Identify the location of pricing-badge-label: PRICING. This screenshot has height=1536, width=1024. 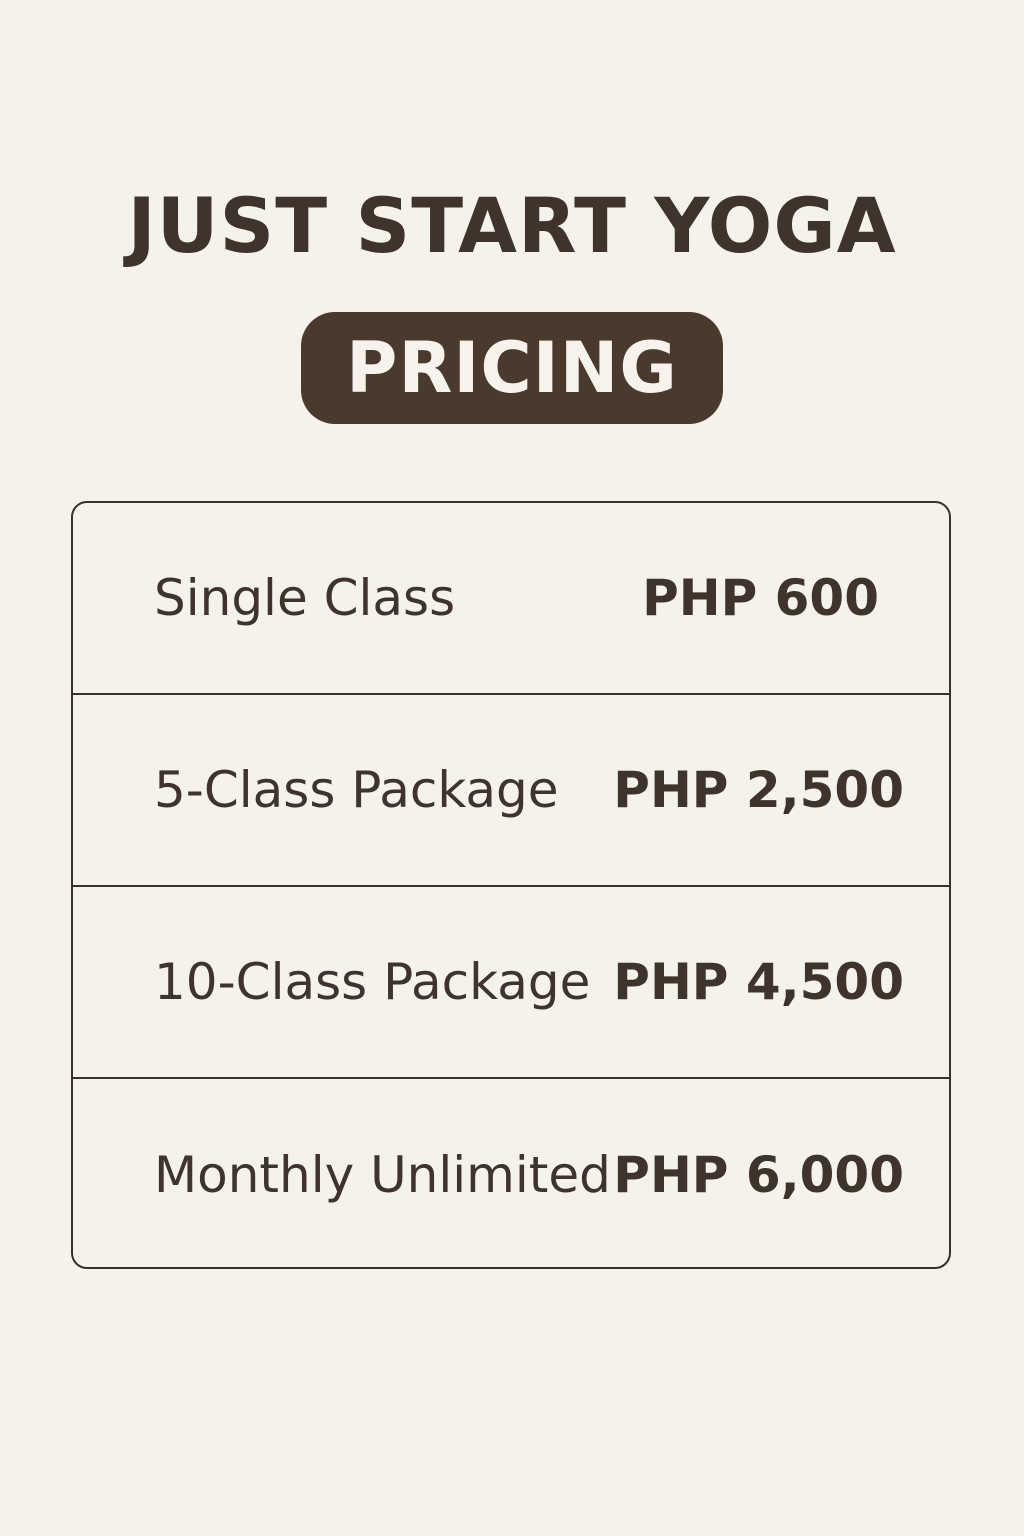
(512, 368).